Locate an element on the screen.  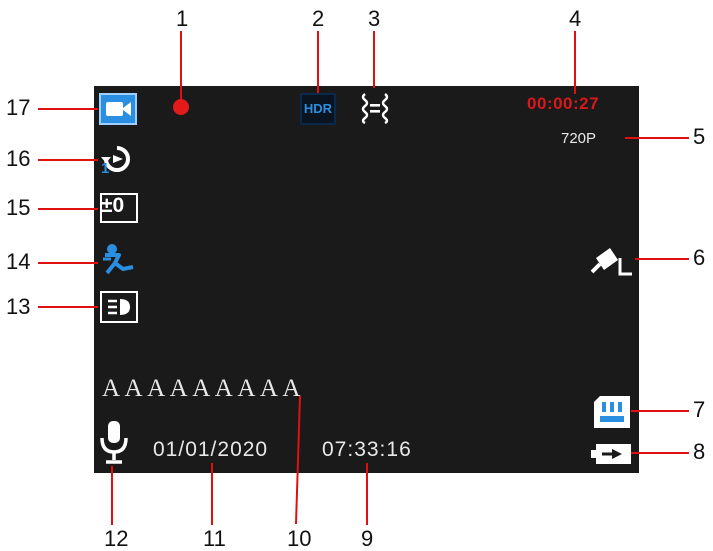
microphone-icon is located at coordinates (114, 442).